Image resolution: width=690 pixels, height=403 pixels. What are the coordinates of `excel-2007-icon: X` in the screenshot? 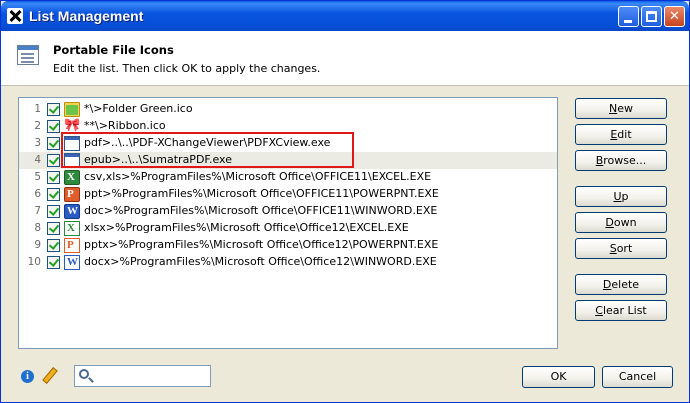 It's located at (72, 228).